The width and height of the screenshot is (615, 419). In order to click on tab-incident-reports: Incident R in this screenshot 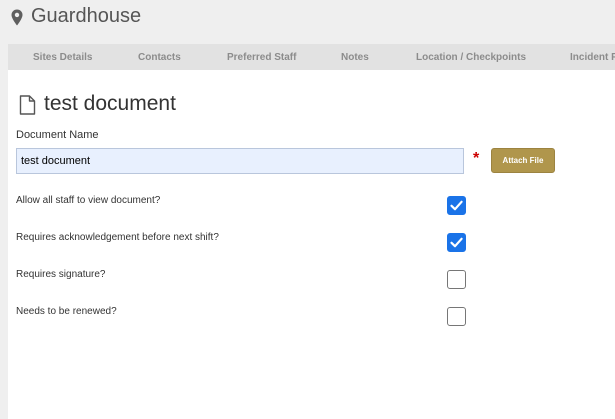, I will do `click(592, 57)`.